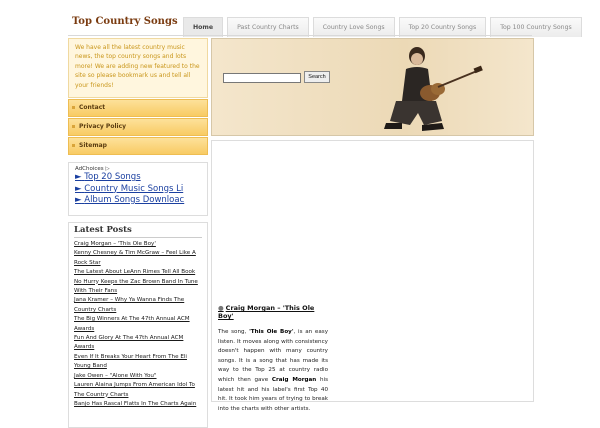  What do you see at coordinates (203, 27) in the screenshot?
I see `tab-home: Home` at bounding box center [203, 27].